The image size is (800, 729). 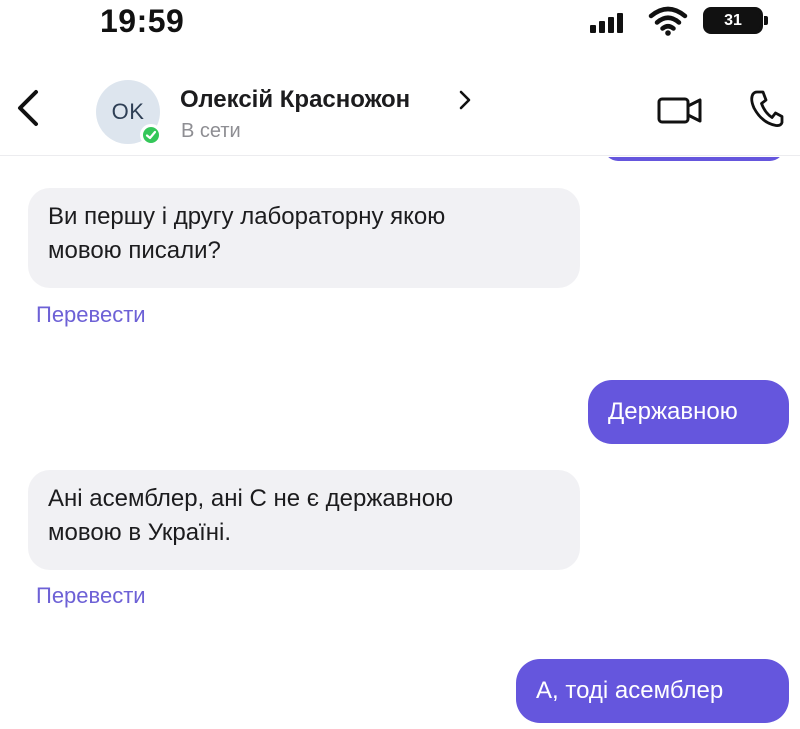 I want to click on chat-header: OK Олексій Красножон В сети, so click(x=400, y=108).